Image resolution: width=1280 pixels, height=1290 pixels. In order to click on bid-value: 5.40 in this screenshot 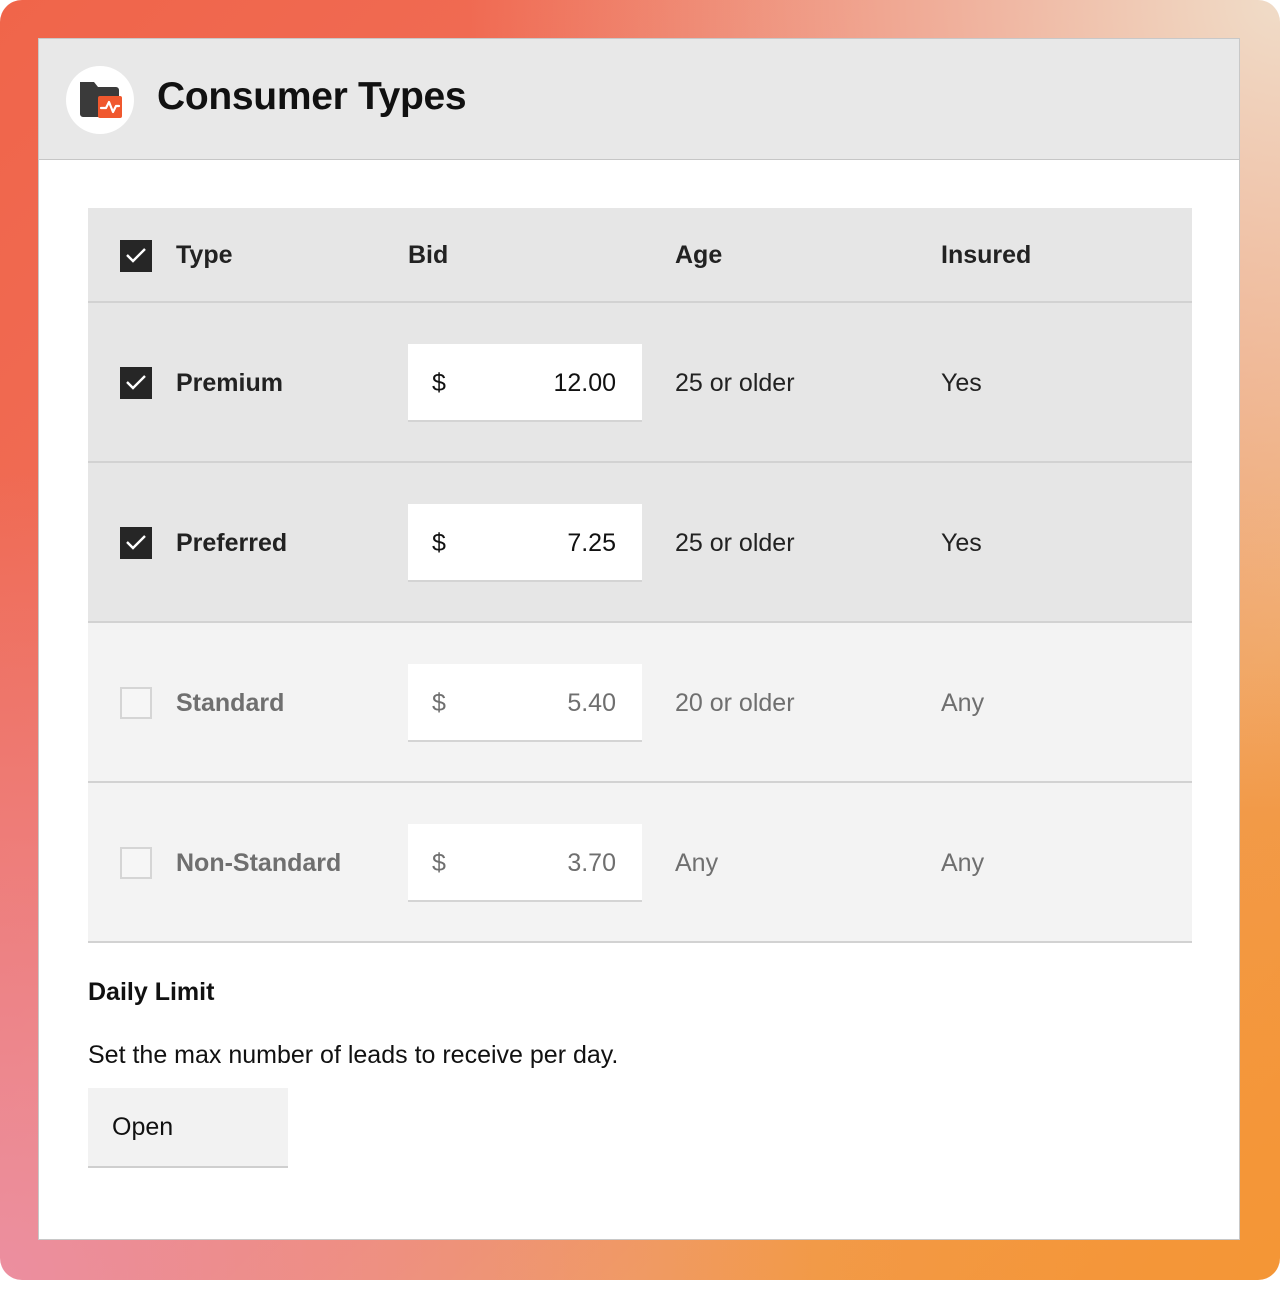, I will do `click(591, 703)`.